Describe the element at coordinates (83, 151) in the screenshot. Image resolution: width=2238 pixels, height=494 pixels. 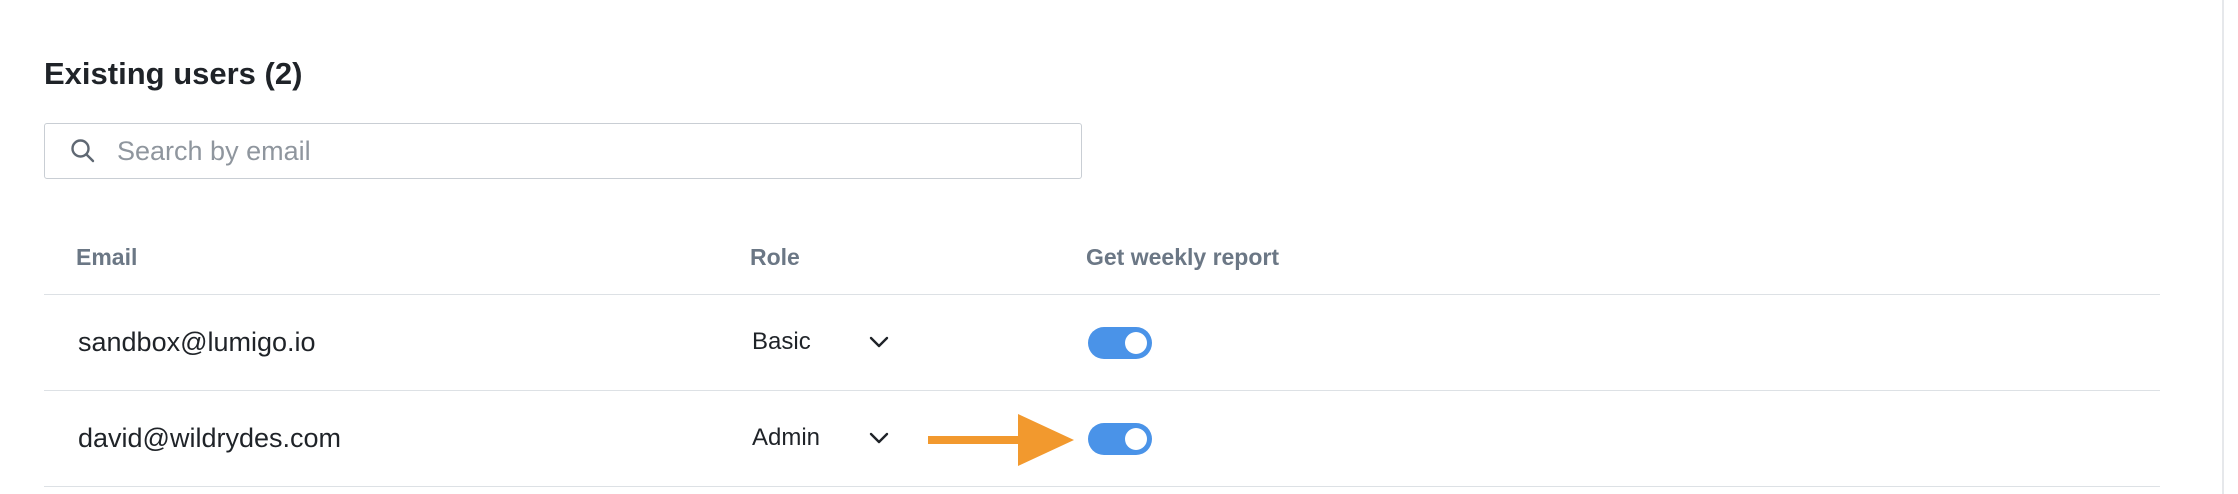
I see `search-icon` at that location.